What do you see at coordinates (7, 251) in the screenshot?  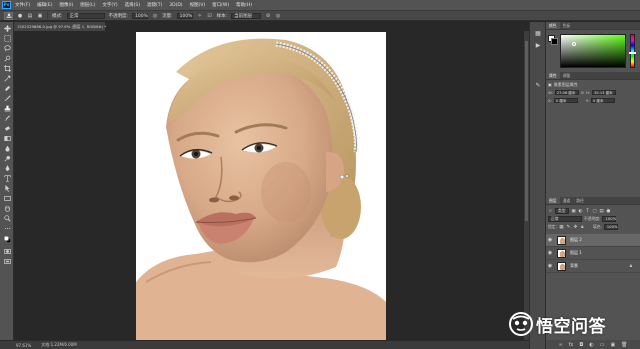 I see `quick-mask-icon` at bounding box center [7, 251].